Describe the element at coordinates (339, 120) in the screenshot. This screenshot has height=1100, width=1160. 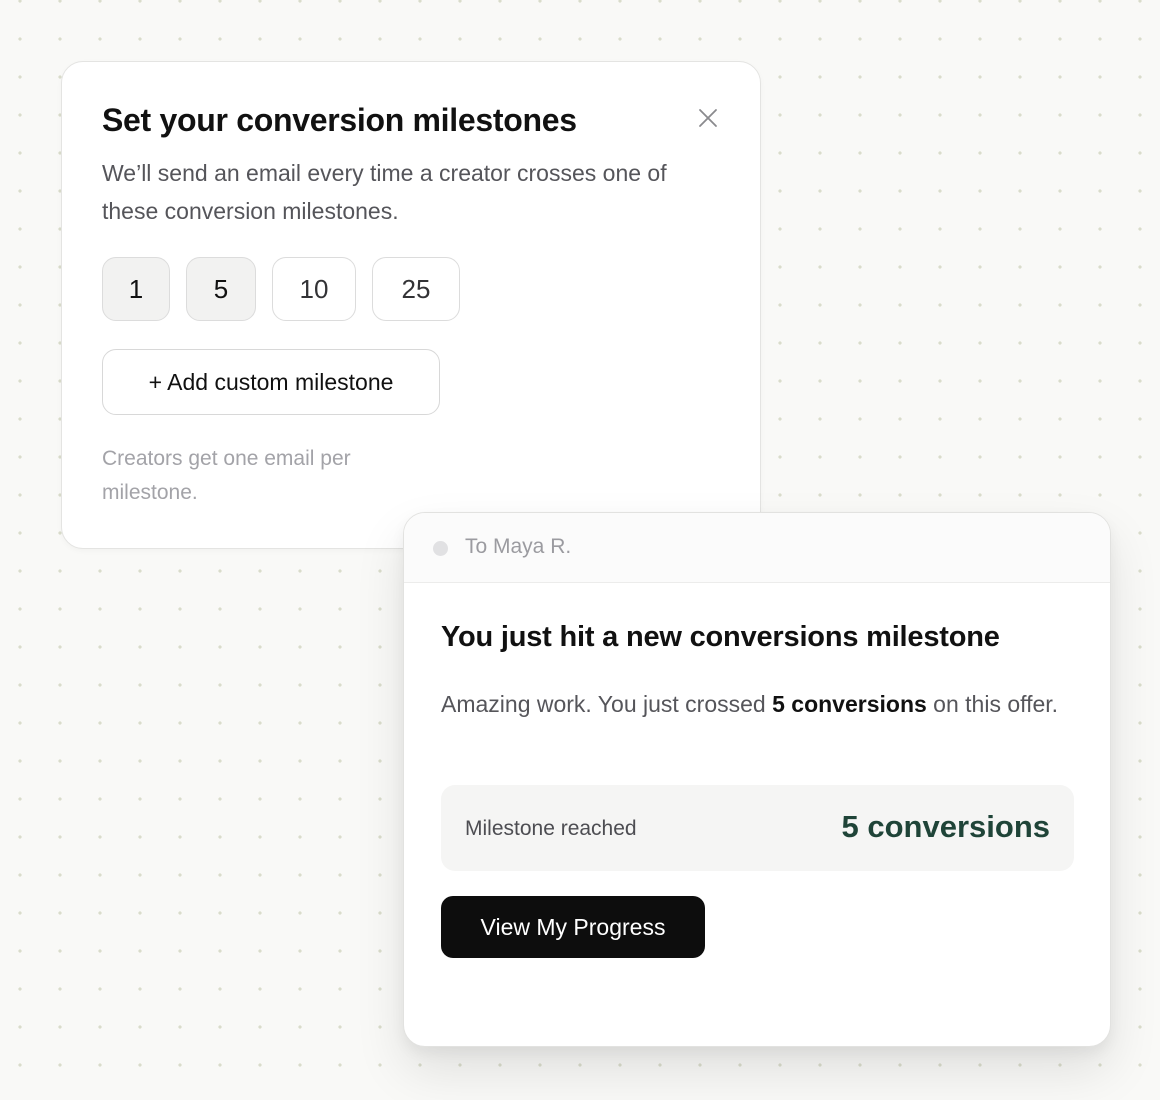
I see `settings-title: Set your conversion milestones` at that location.